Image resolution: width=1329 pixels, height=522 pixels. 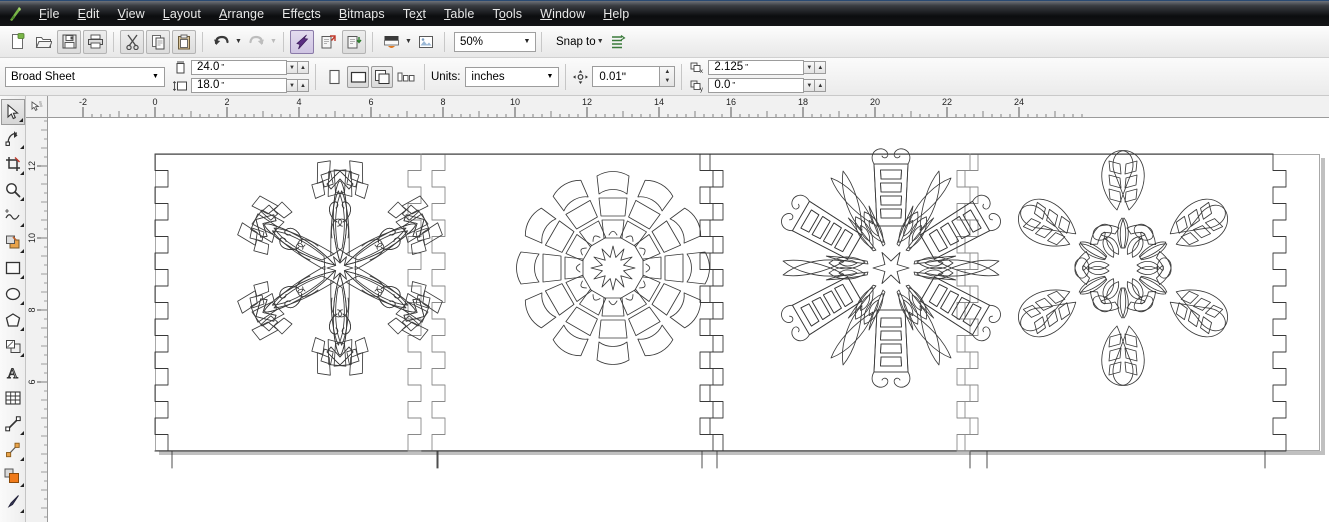 I want to click on import-button, so click(x=302, y=41).